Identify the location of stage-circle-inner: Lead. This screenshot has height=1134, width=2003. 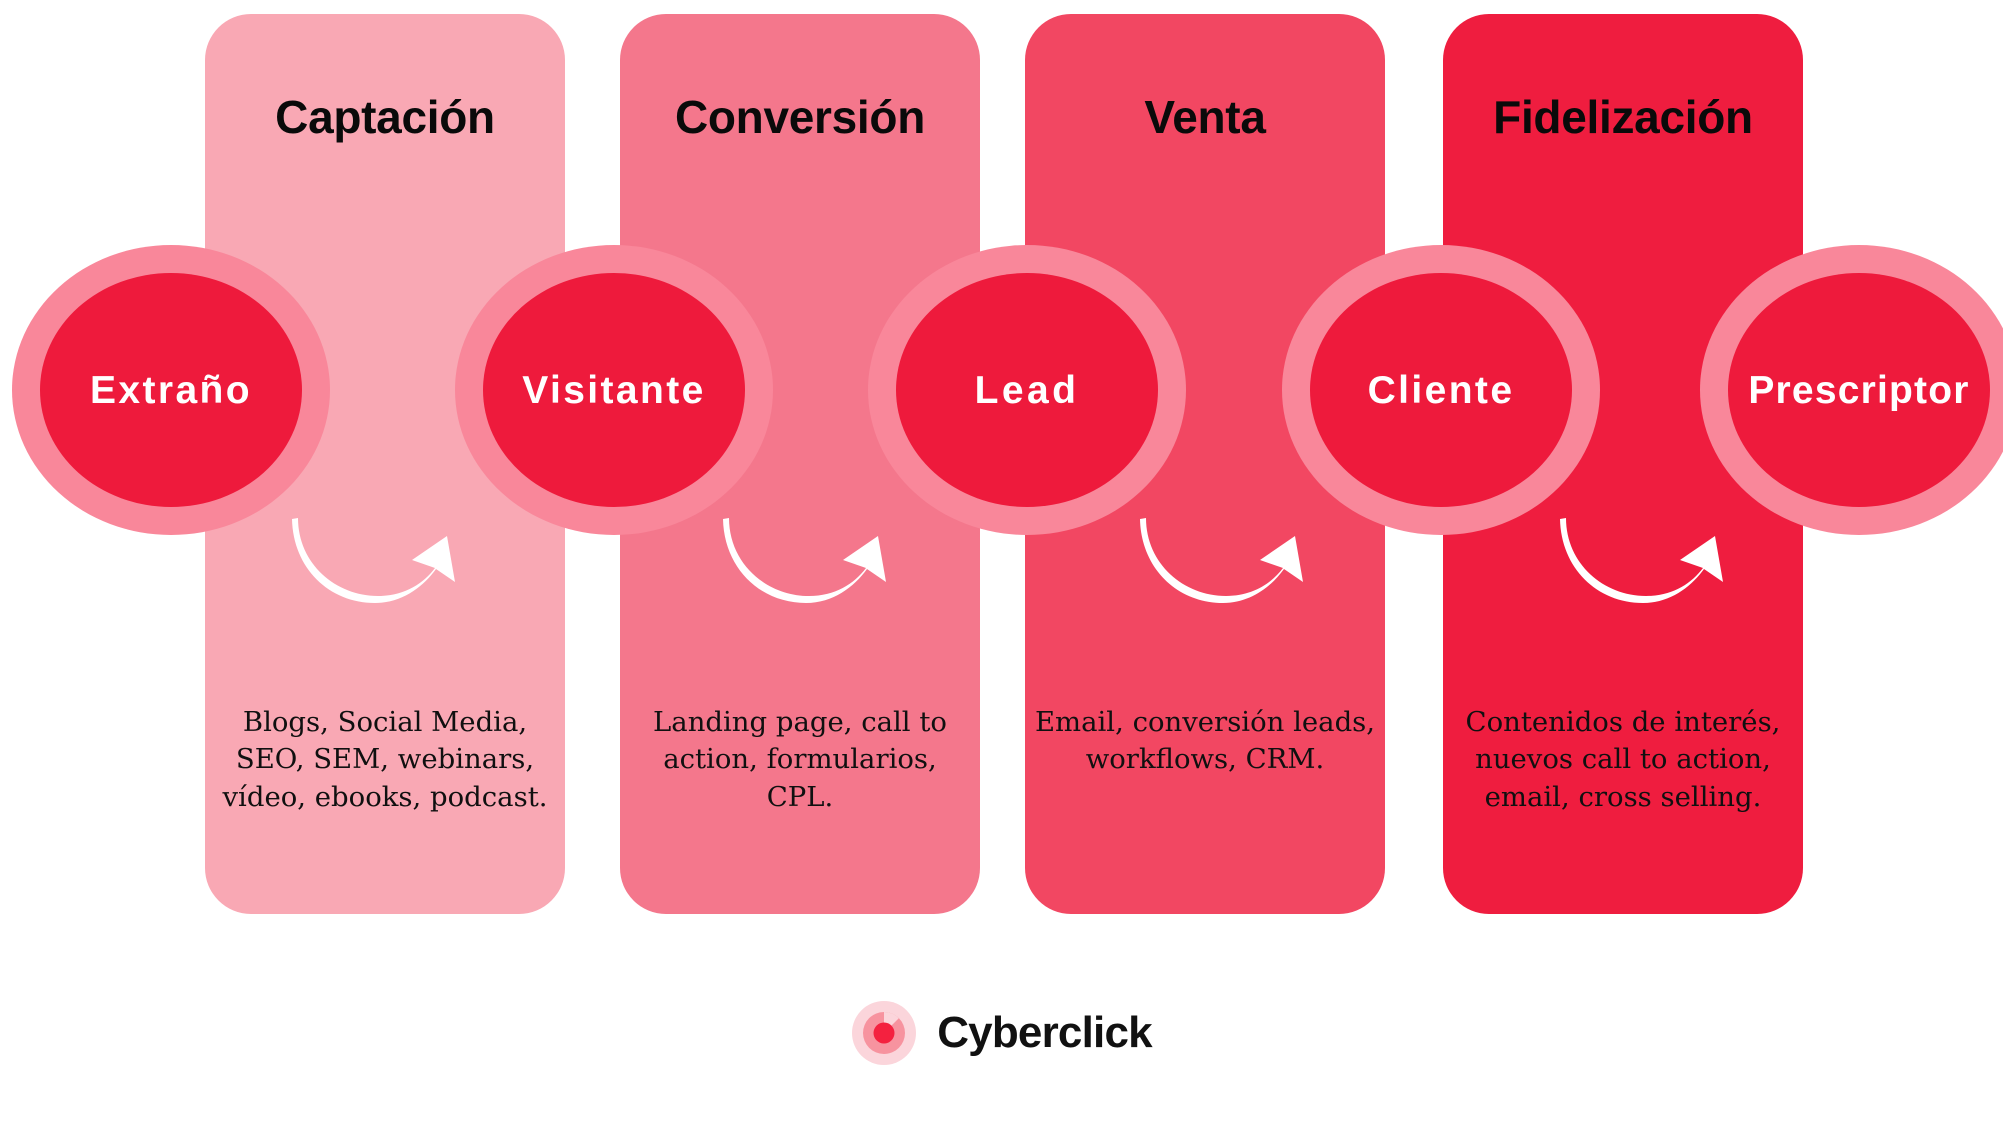
(1027, 390).